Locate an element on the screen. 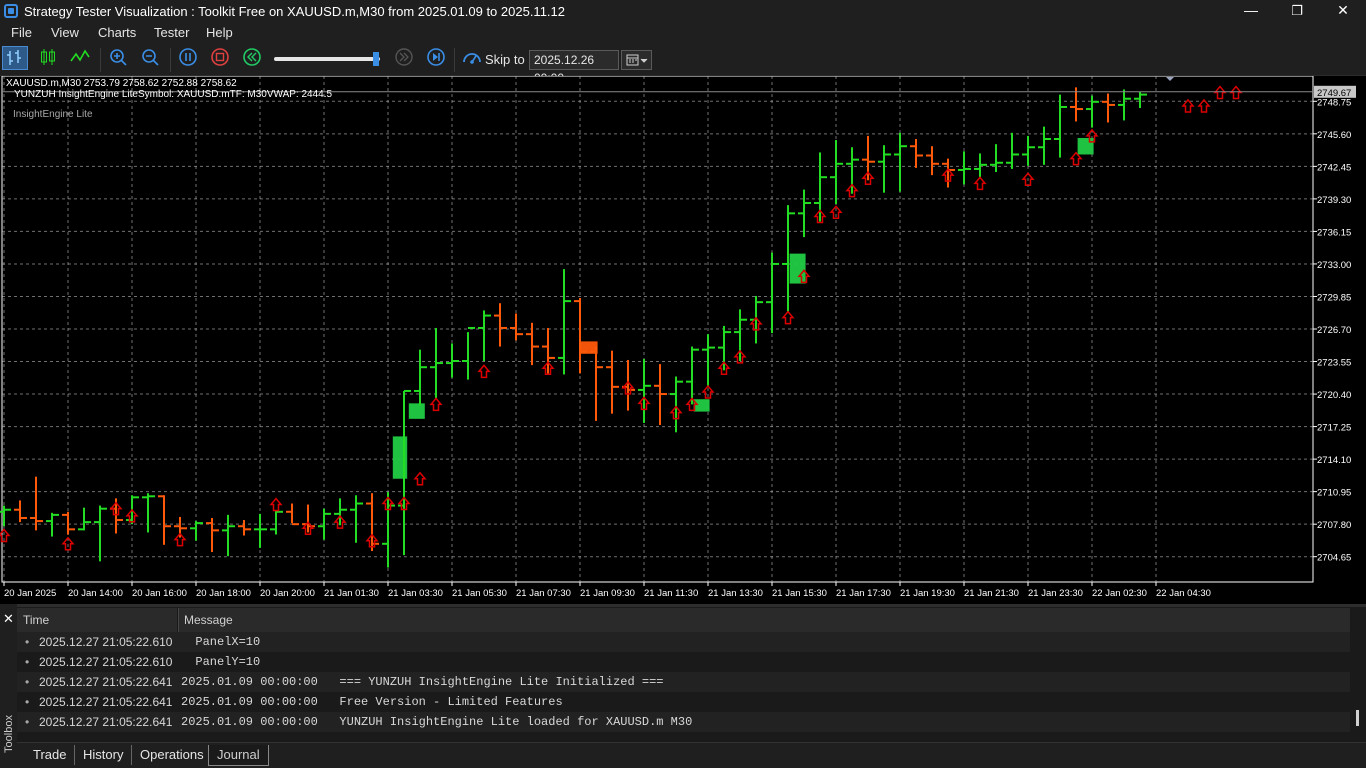  price-tick-label: 2745.60 is located at coordinates (1334, 135).